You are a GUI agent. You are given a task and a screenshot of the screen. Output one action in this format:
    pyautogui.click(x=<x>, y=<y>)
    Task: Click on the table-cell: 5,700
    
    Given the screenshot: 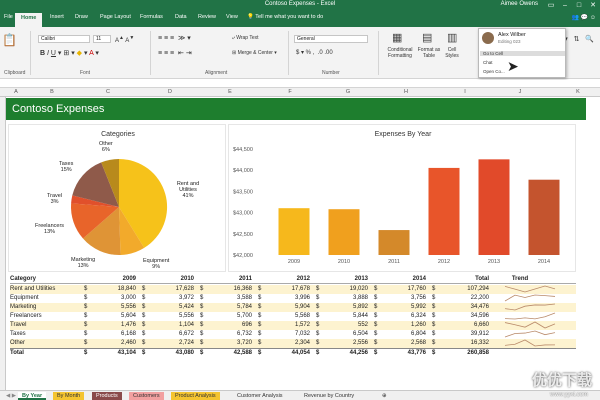 What is the action you would take?
    pyautogui.click(x=227, y=316)
    